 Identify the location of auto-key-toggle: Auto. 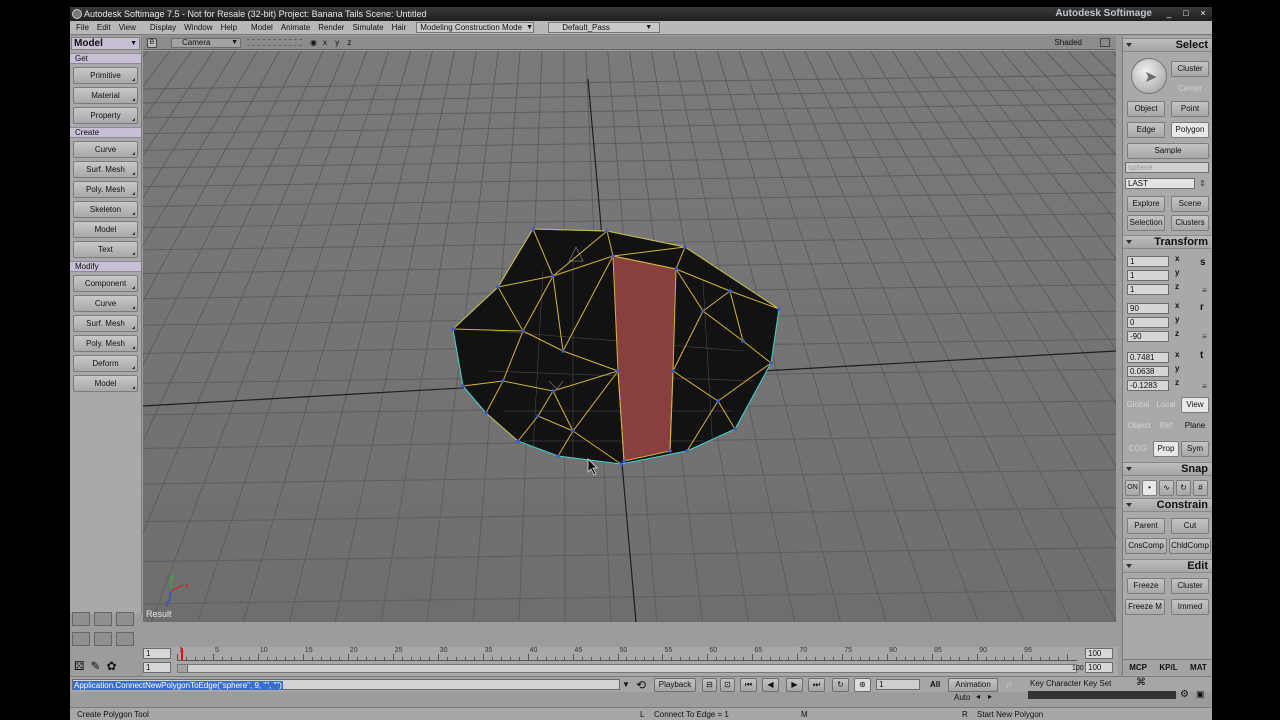
(962, 697).